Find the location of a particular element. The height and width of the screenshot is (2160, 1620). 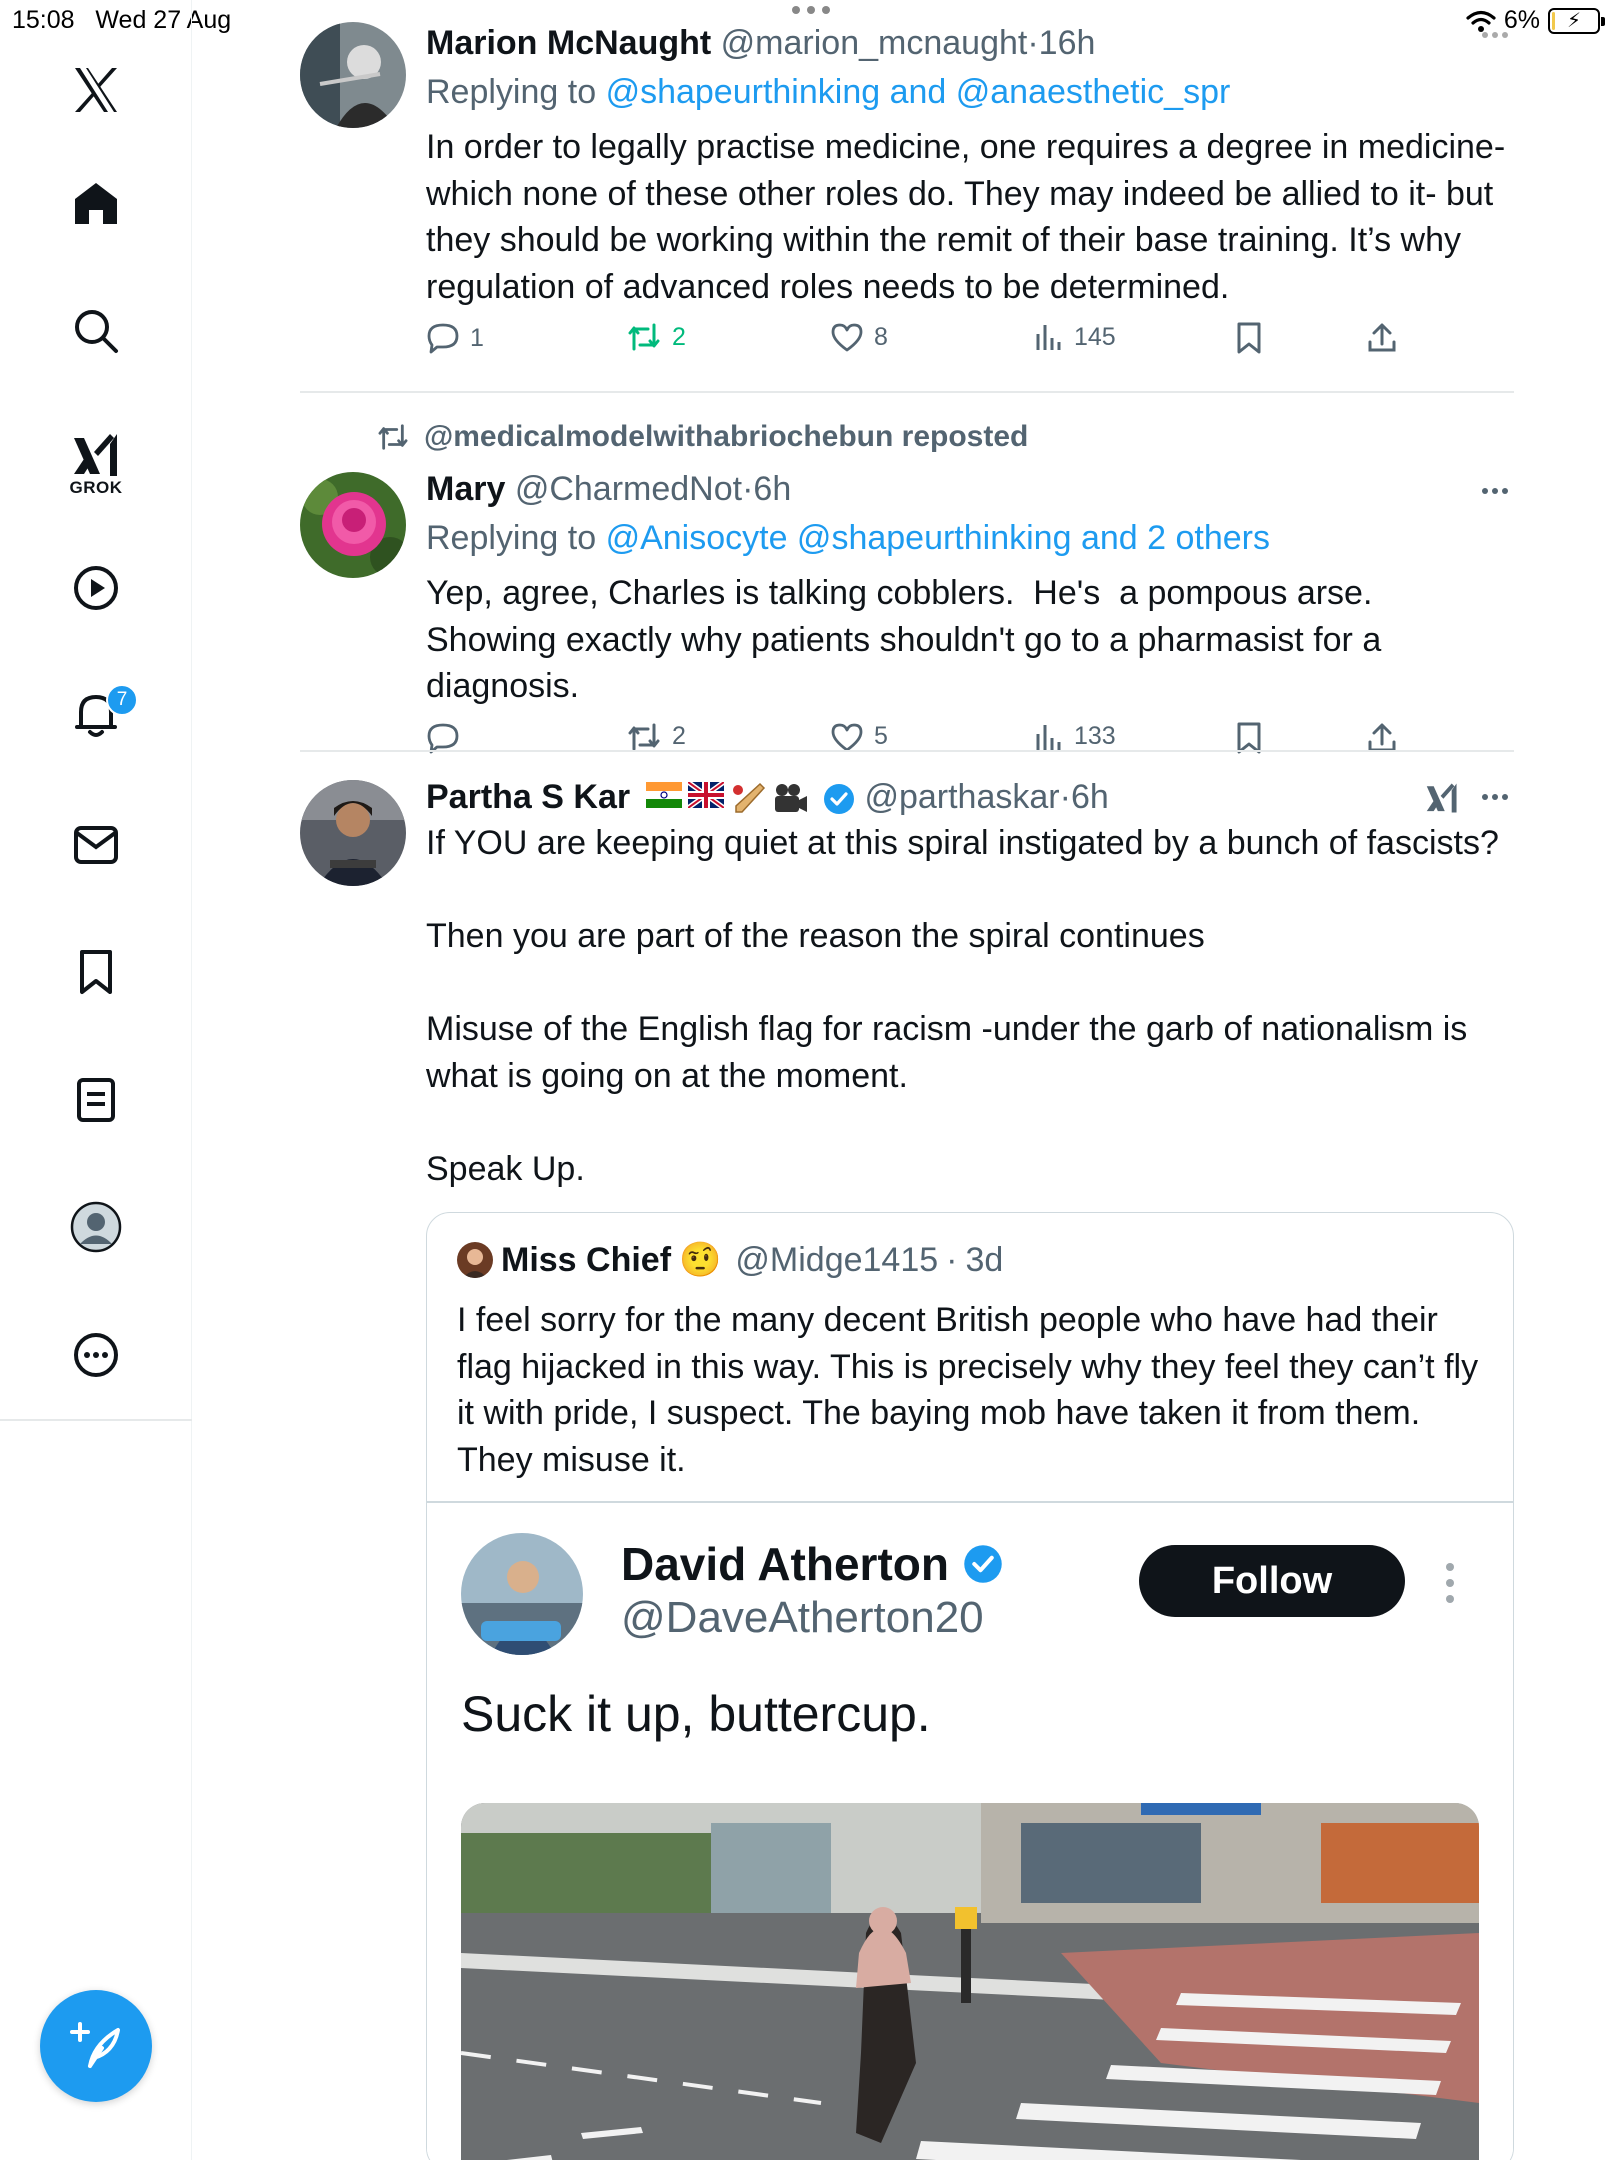

messages-icon is located at coordinates (96, 845).